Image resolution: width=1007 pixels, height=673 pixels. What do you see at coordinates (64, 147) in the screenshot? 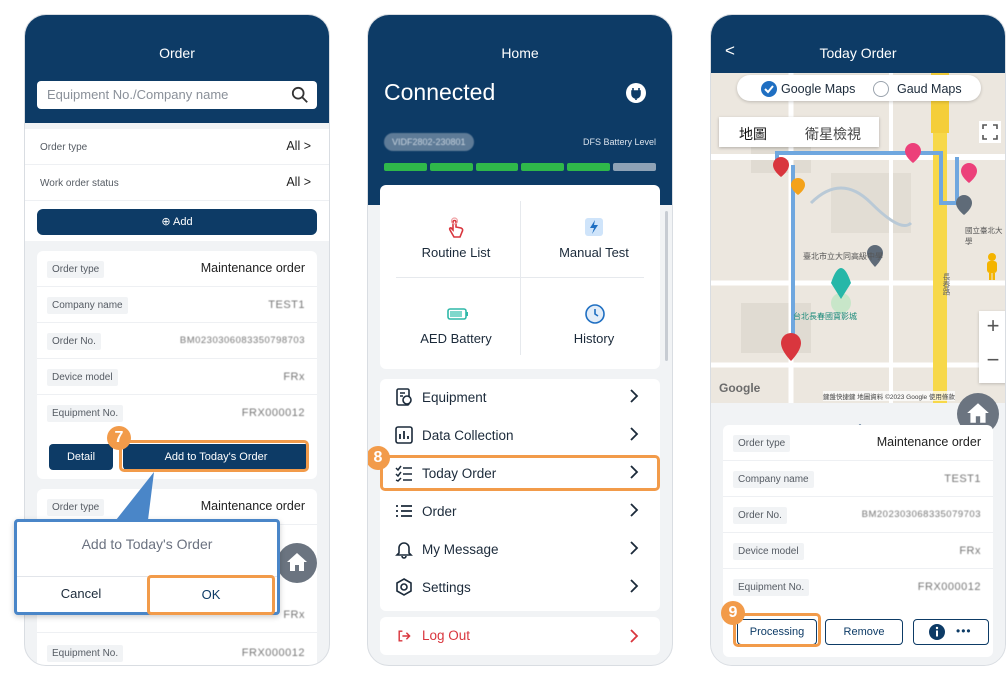
I see `filter-label: Order type` at bounding box center [64, 147].